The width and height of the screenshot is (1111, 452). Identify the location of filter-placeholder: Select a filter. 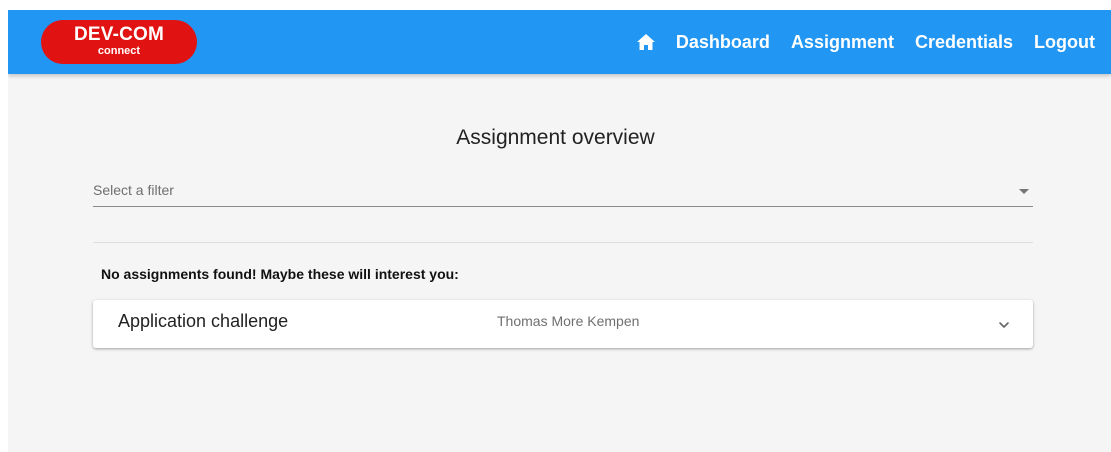
(133, 190).